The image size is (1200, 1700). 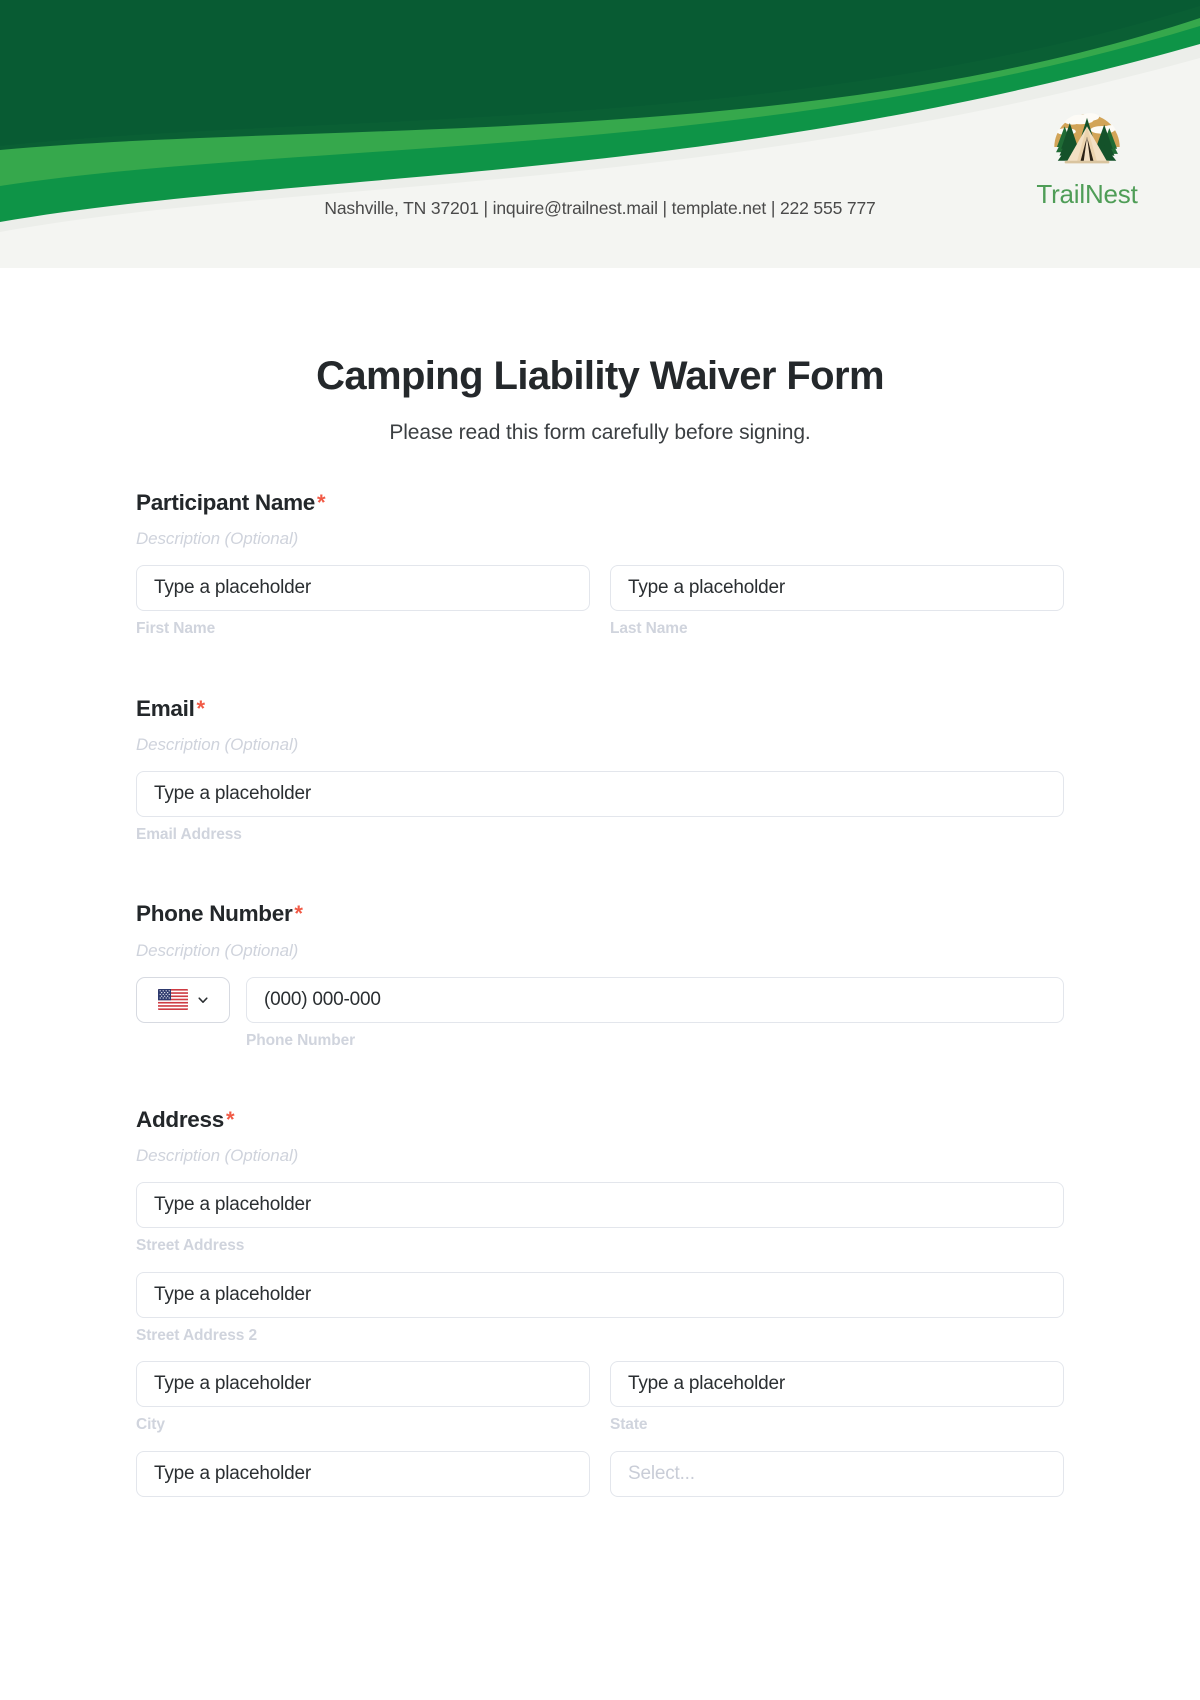 I want to click on input-row: Street Address 2, so click(x=600, y=1308).